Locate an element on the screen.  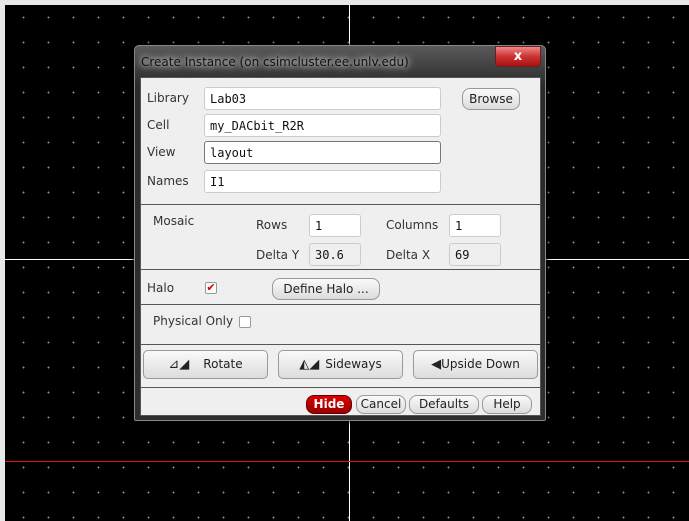
sideways-icon: ◭◢ is located at coordinates (309, 364).